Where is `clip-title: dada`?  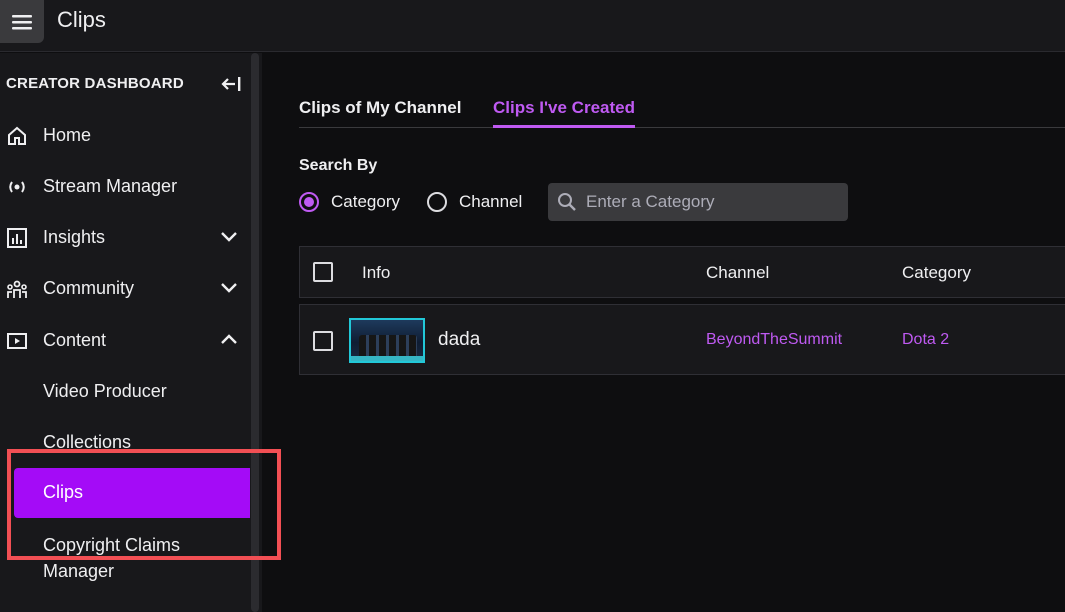 clip-title: dada is located at coordinates (459, 340).